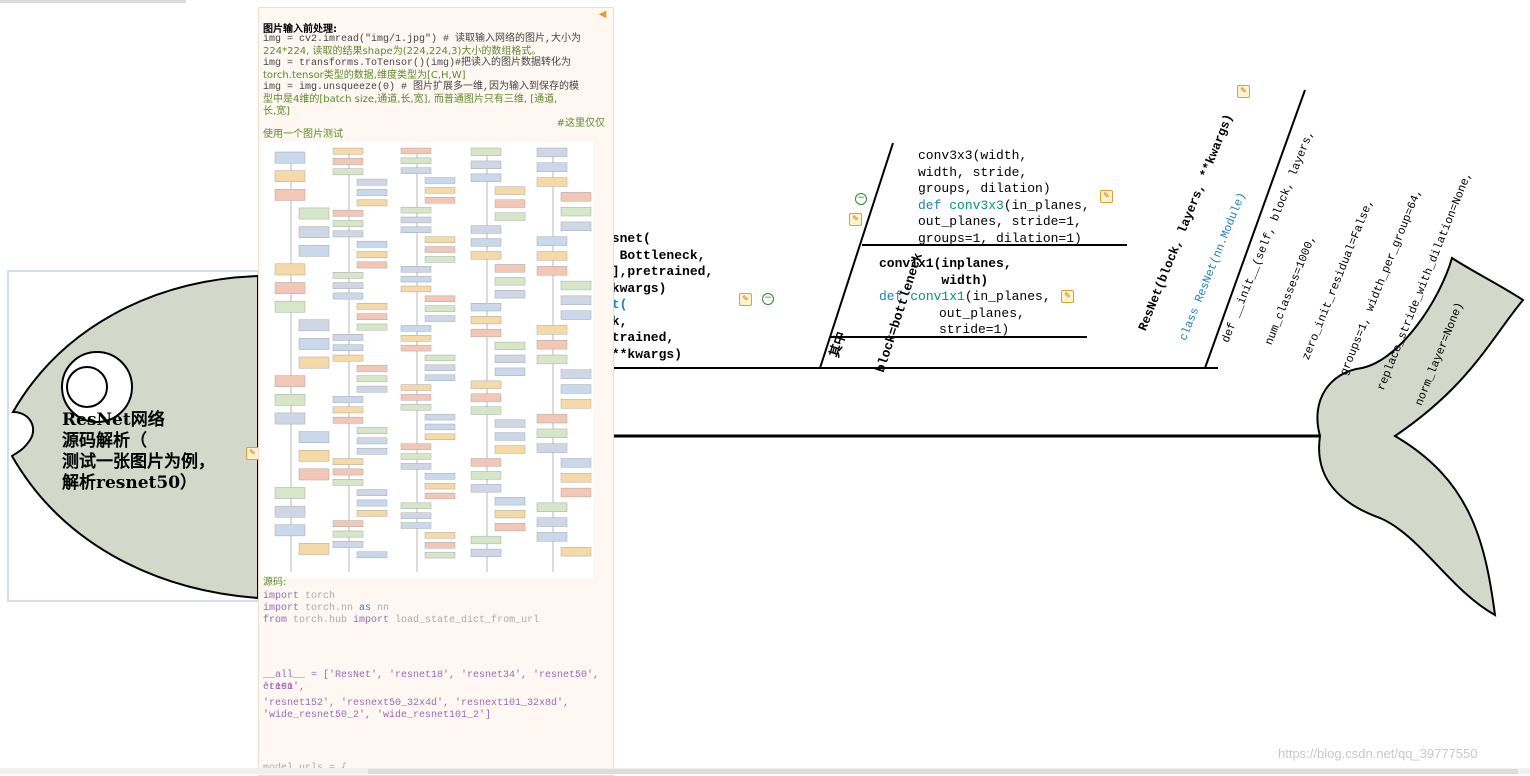  I want to click on source-label: 源码:, so click(275, 582).